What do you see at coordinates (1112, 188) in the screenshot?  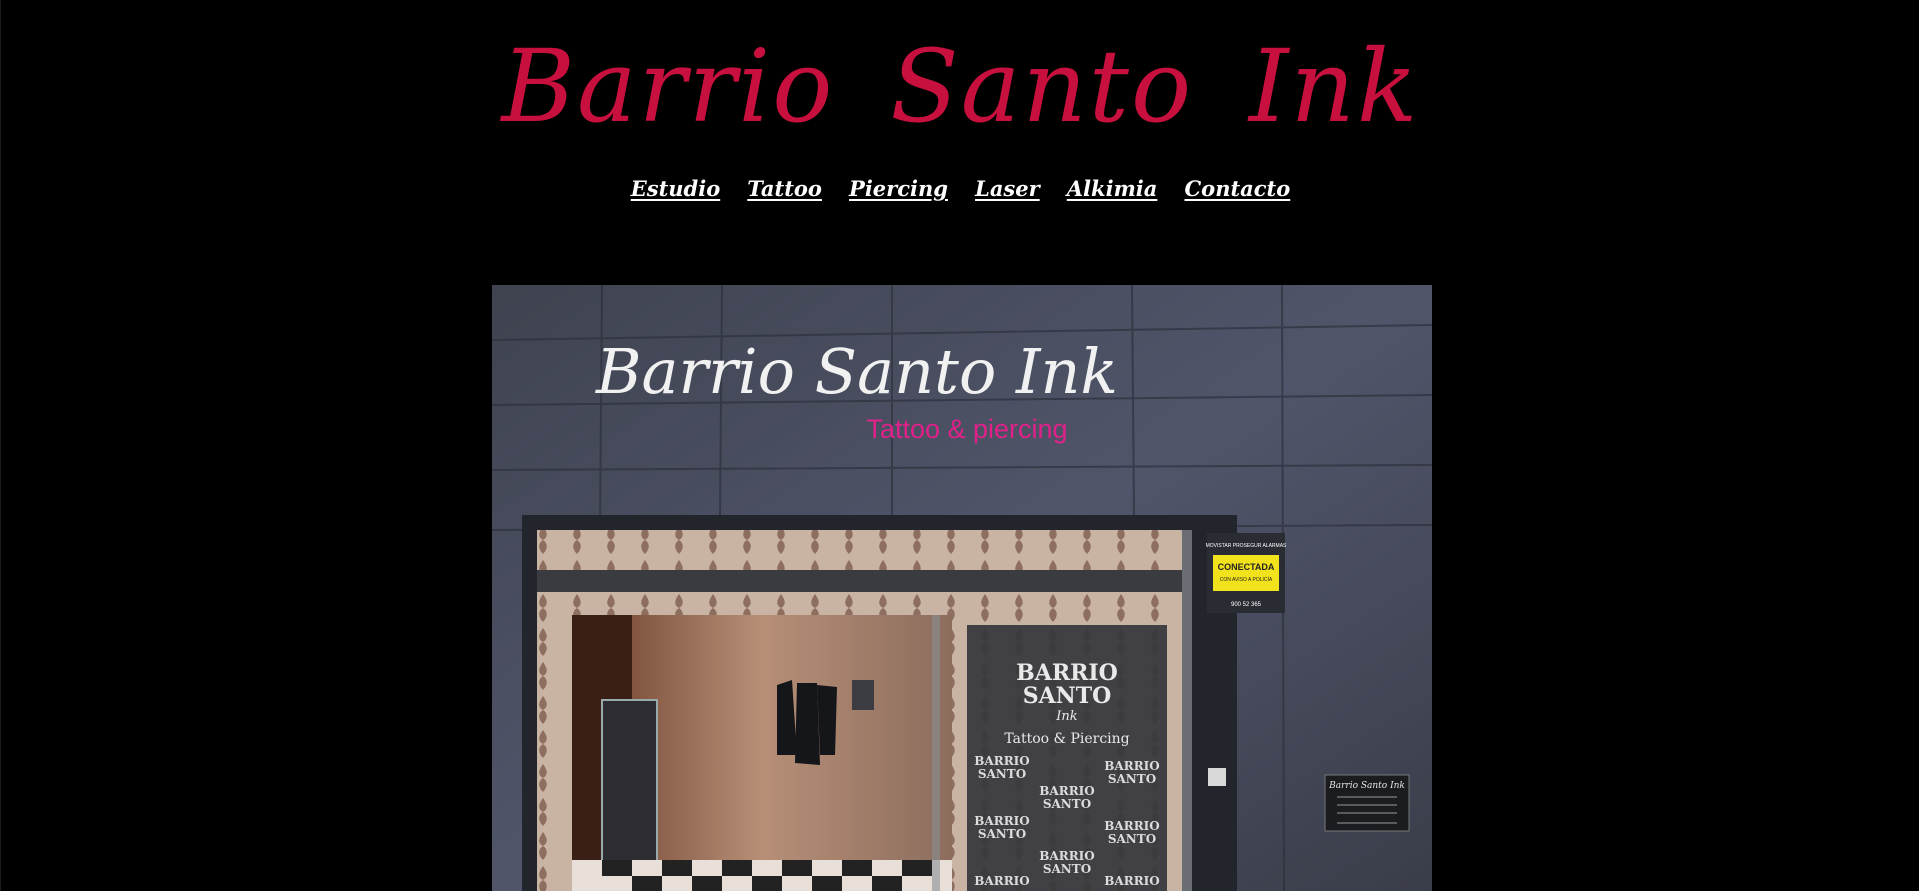 I see `nav-item-alkimia: Alkimia` at bounding box center [1112, 188].